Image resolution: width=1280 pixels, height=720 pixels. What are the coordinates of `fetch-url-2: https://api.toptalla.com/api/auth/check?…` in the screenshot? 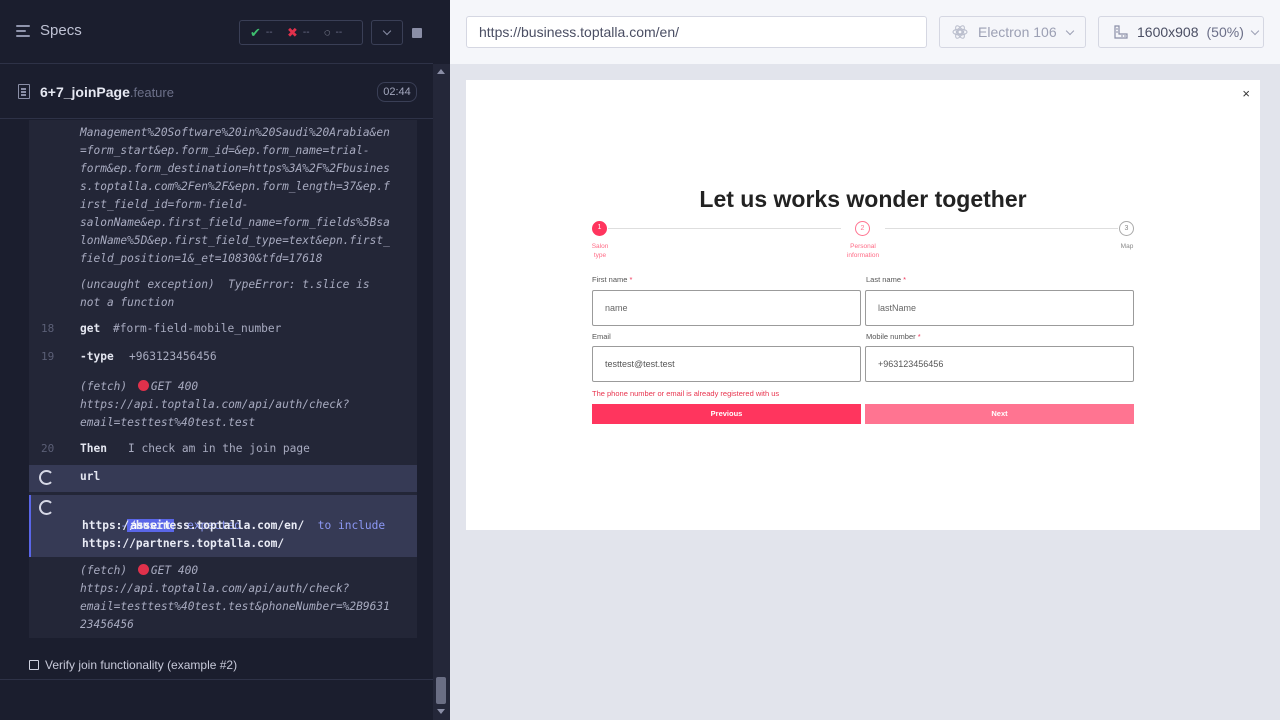 It's located at (235, 606).